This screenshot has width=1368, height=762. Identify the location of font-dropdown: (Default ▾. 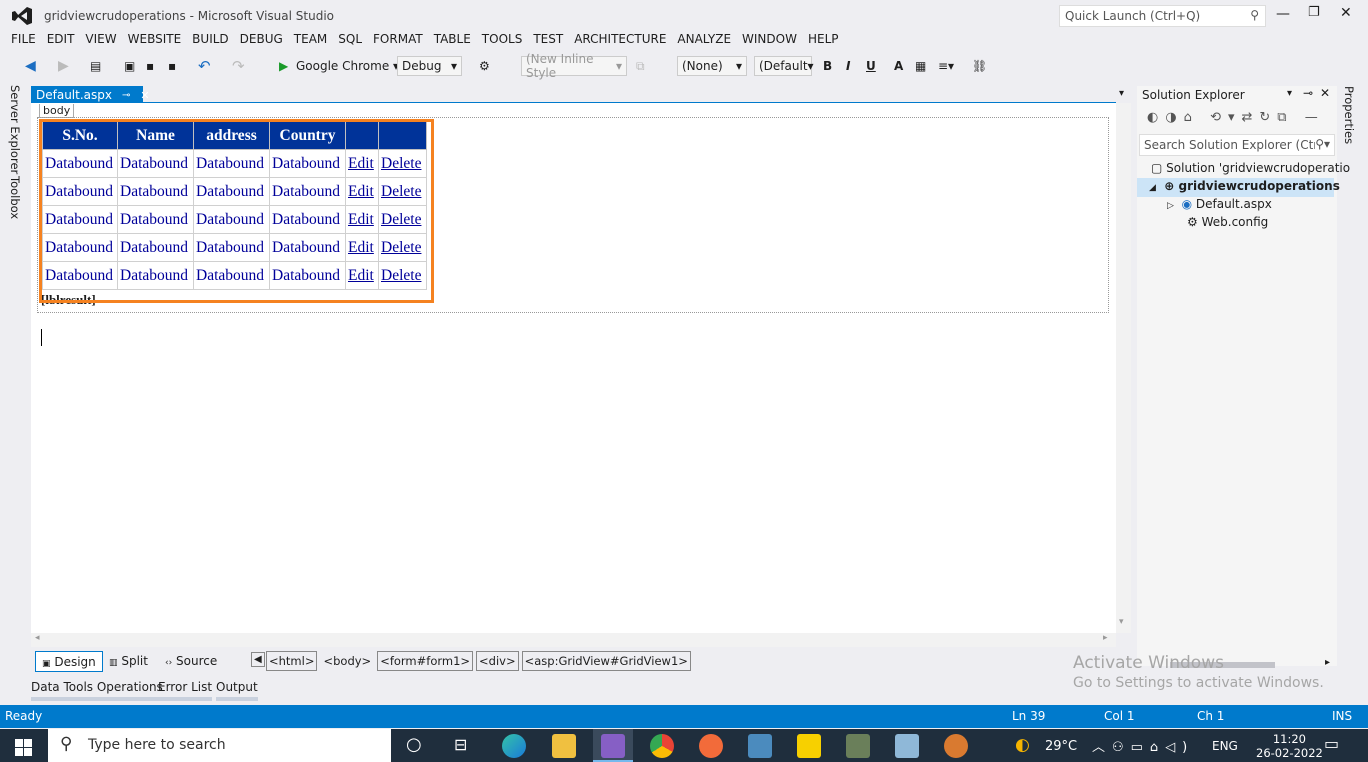
(784, 66).